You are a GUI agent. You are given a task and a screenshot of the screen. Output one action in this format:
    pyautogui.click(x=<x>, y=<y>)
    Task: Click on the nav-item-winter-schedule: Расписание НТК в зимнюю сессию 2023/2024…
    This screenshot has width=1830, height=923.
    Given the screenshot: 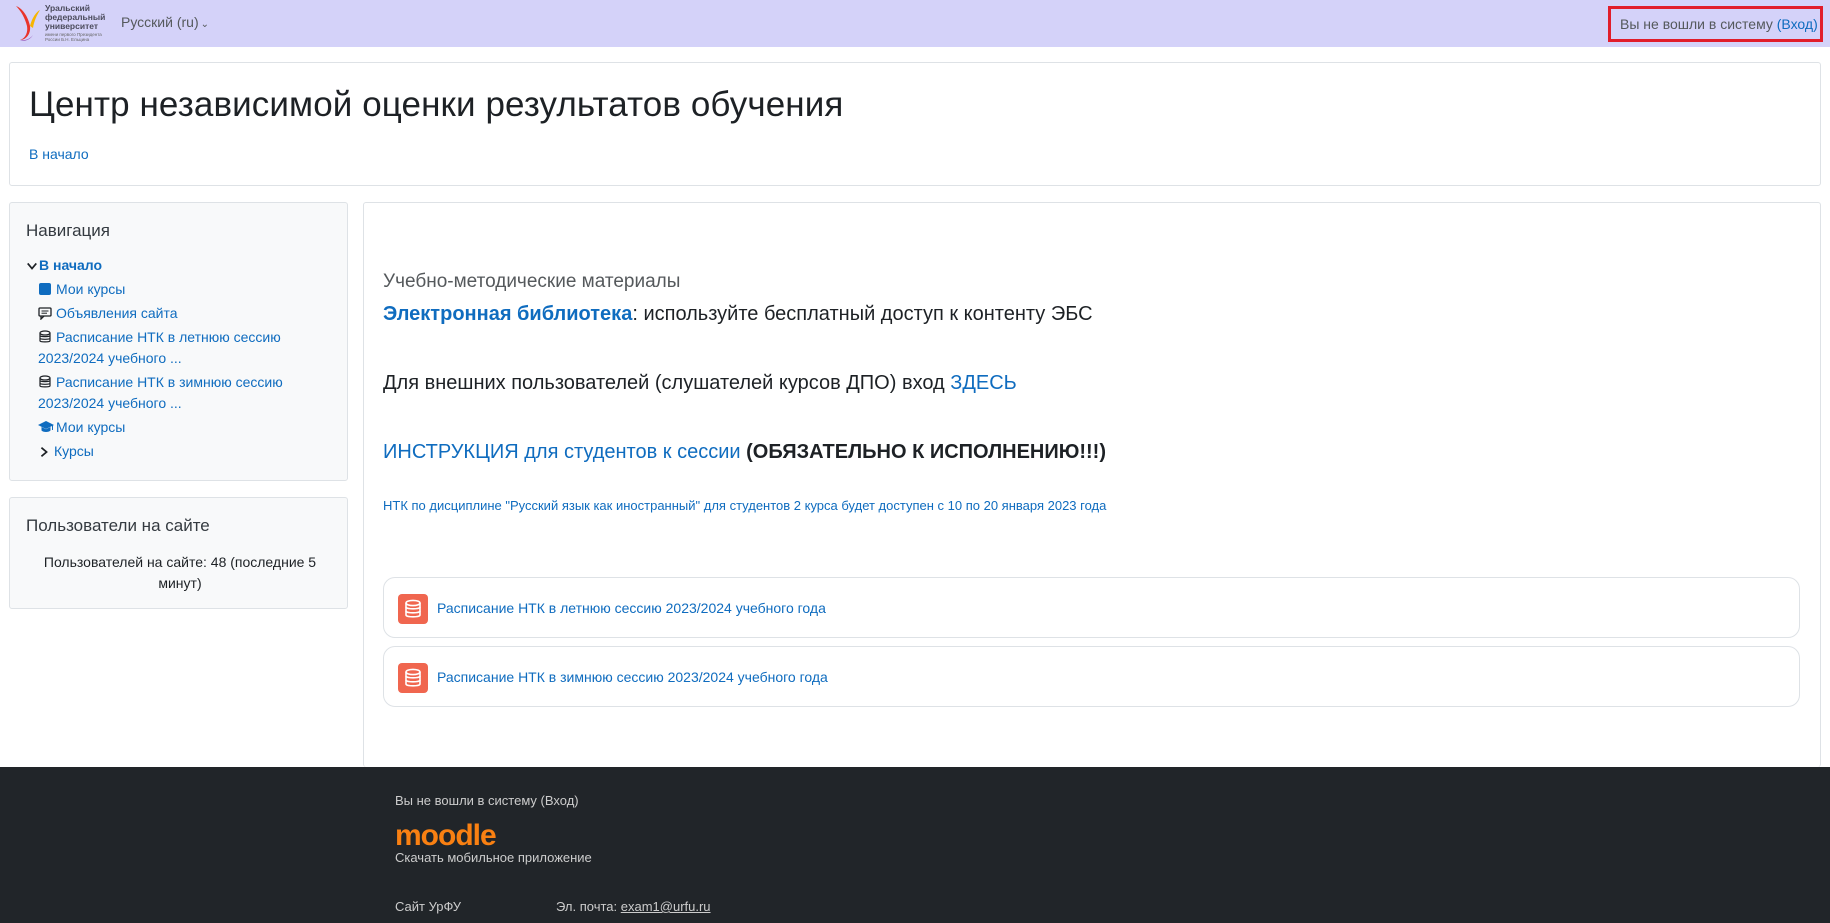 What is the action you would take?
    pyautogui.click(x=181, y=394)
    